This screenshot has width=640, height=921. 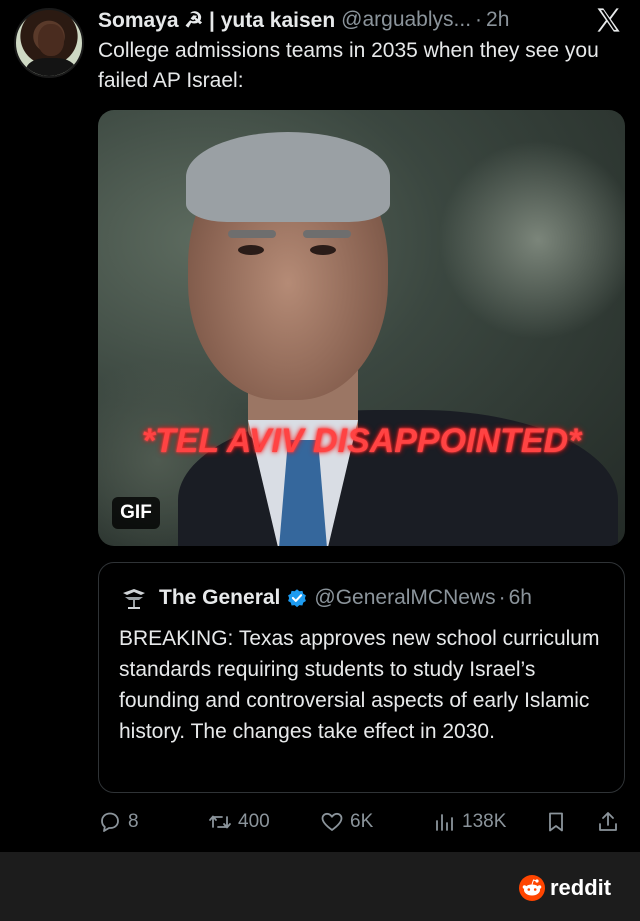 I want to click on retweet-button: 400, so click(x=239, y=822).